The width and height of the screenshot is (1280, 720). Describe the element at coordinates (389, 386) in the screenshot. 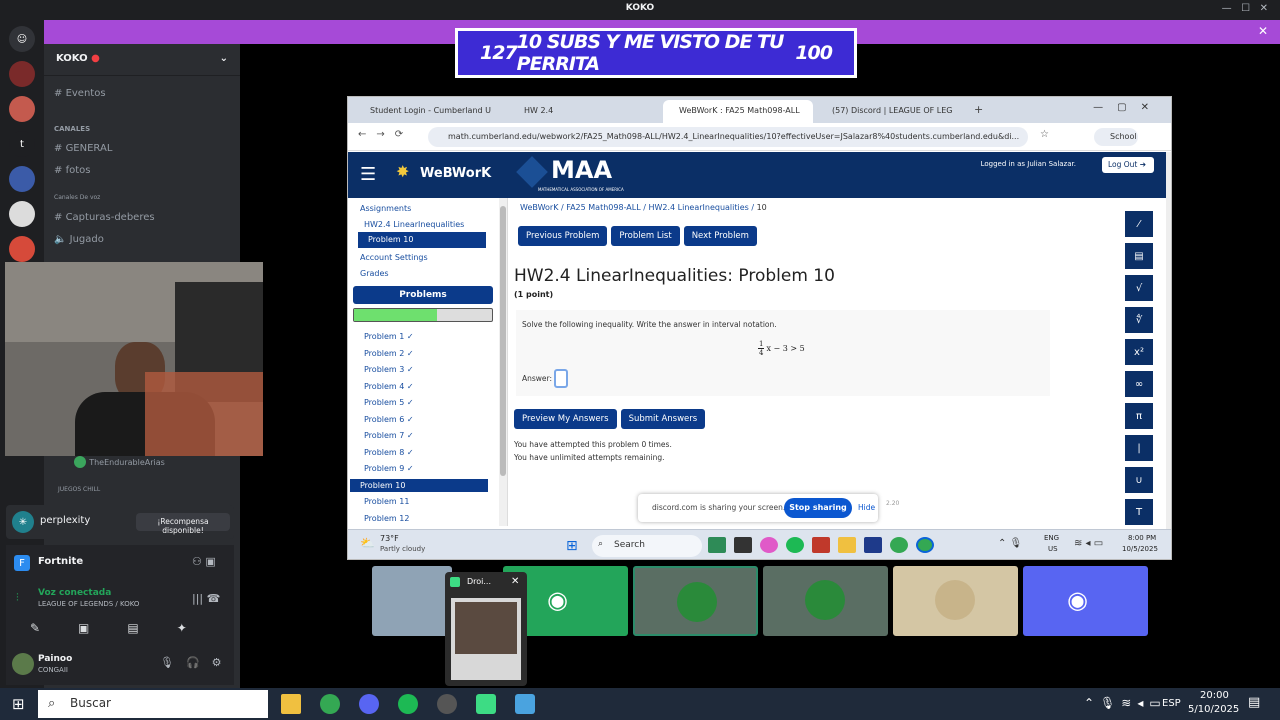

I see `problem-link: Problem 4 ✓` at that location.